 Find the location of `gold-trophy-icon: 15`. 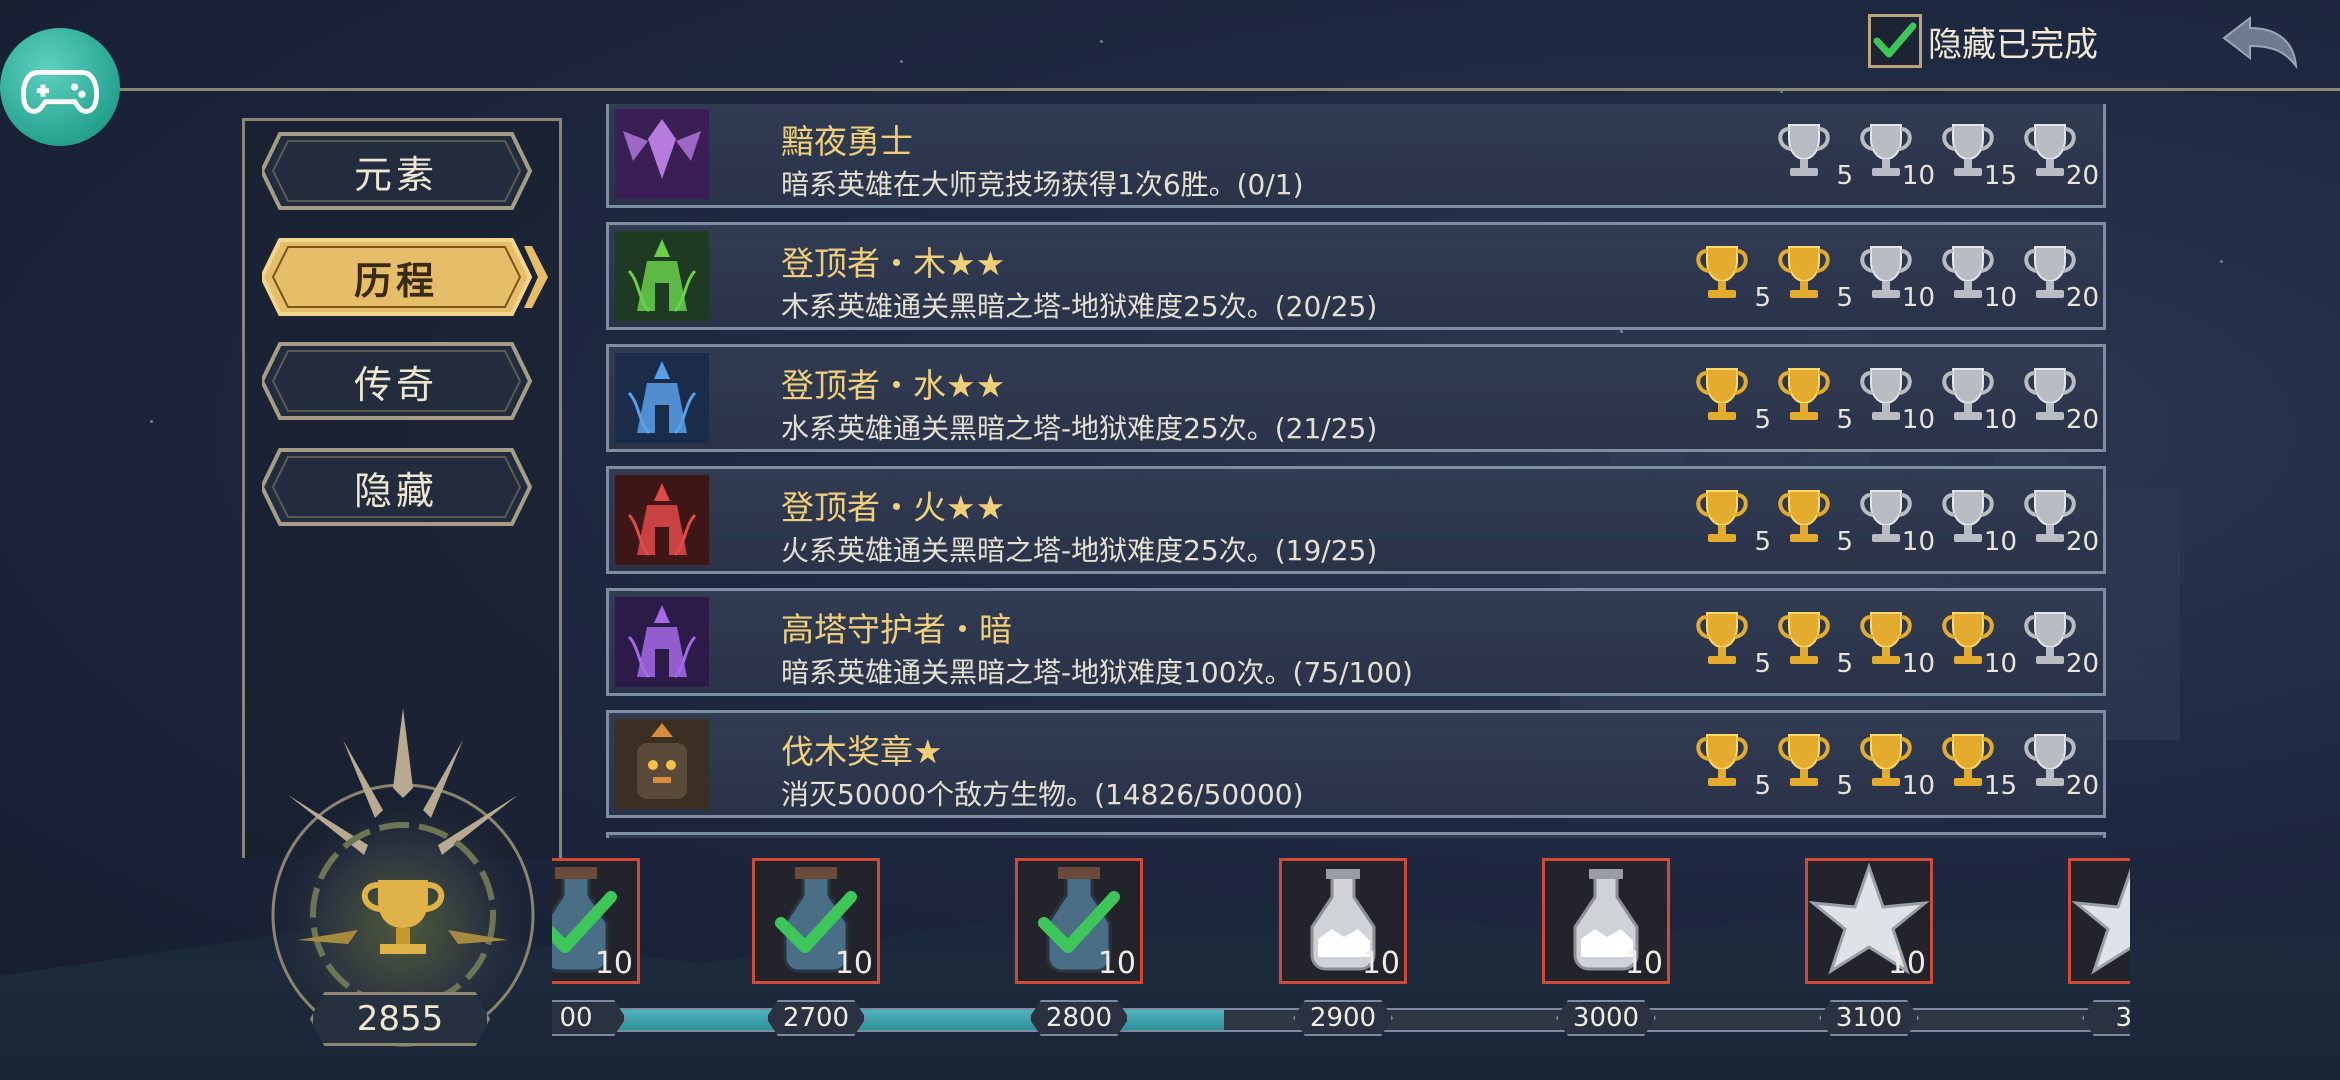

gold-trophy-icon: 15 is located at coordinates (1978, 767).